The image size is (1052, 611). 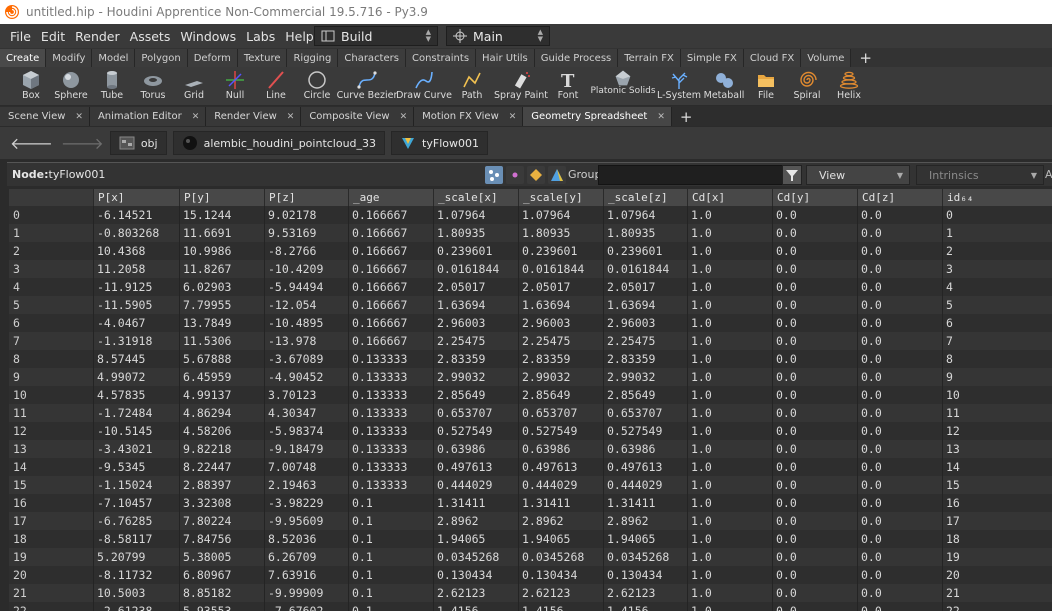 What do you see at coordinates (576, 58) in the screenshot?
I see `shelf-tab-guide-process: Guide Process` at bounding box center [576, 58].